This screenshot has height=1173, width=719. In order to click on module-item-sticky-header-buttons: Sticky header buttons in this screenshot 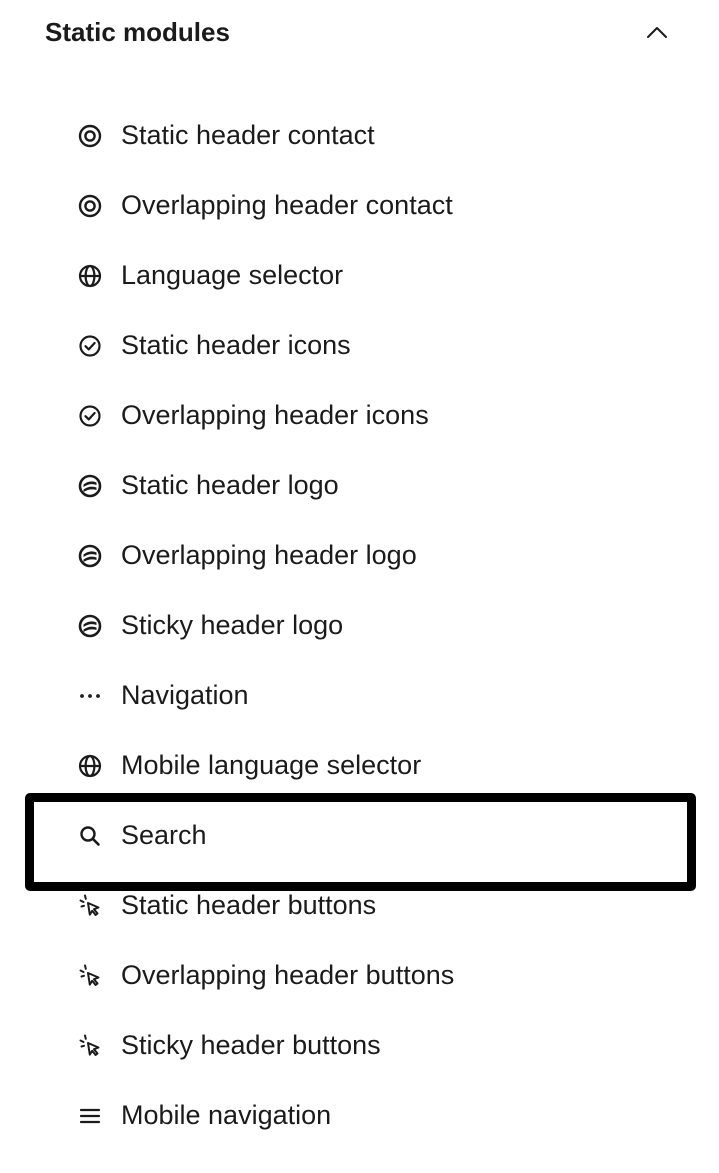, I will do `click(359, 1045)`.